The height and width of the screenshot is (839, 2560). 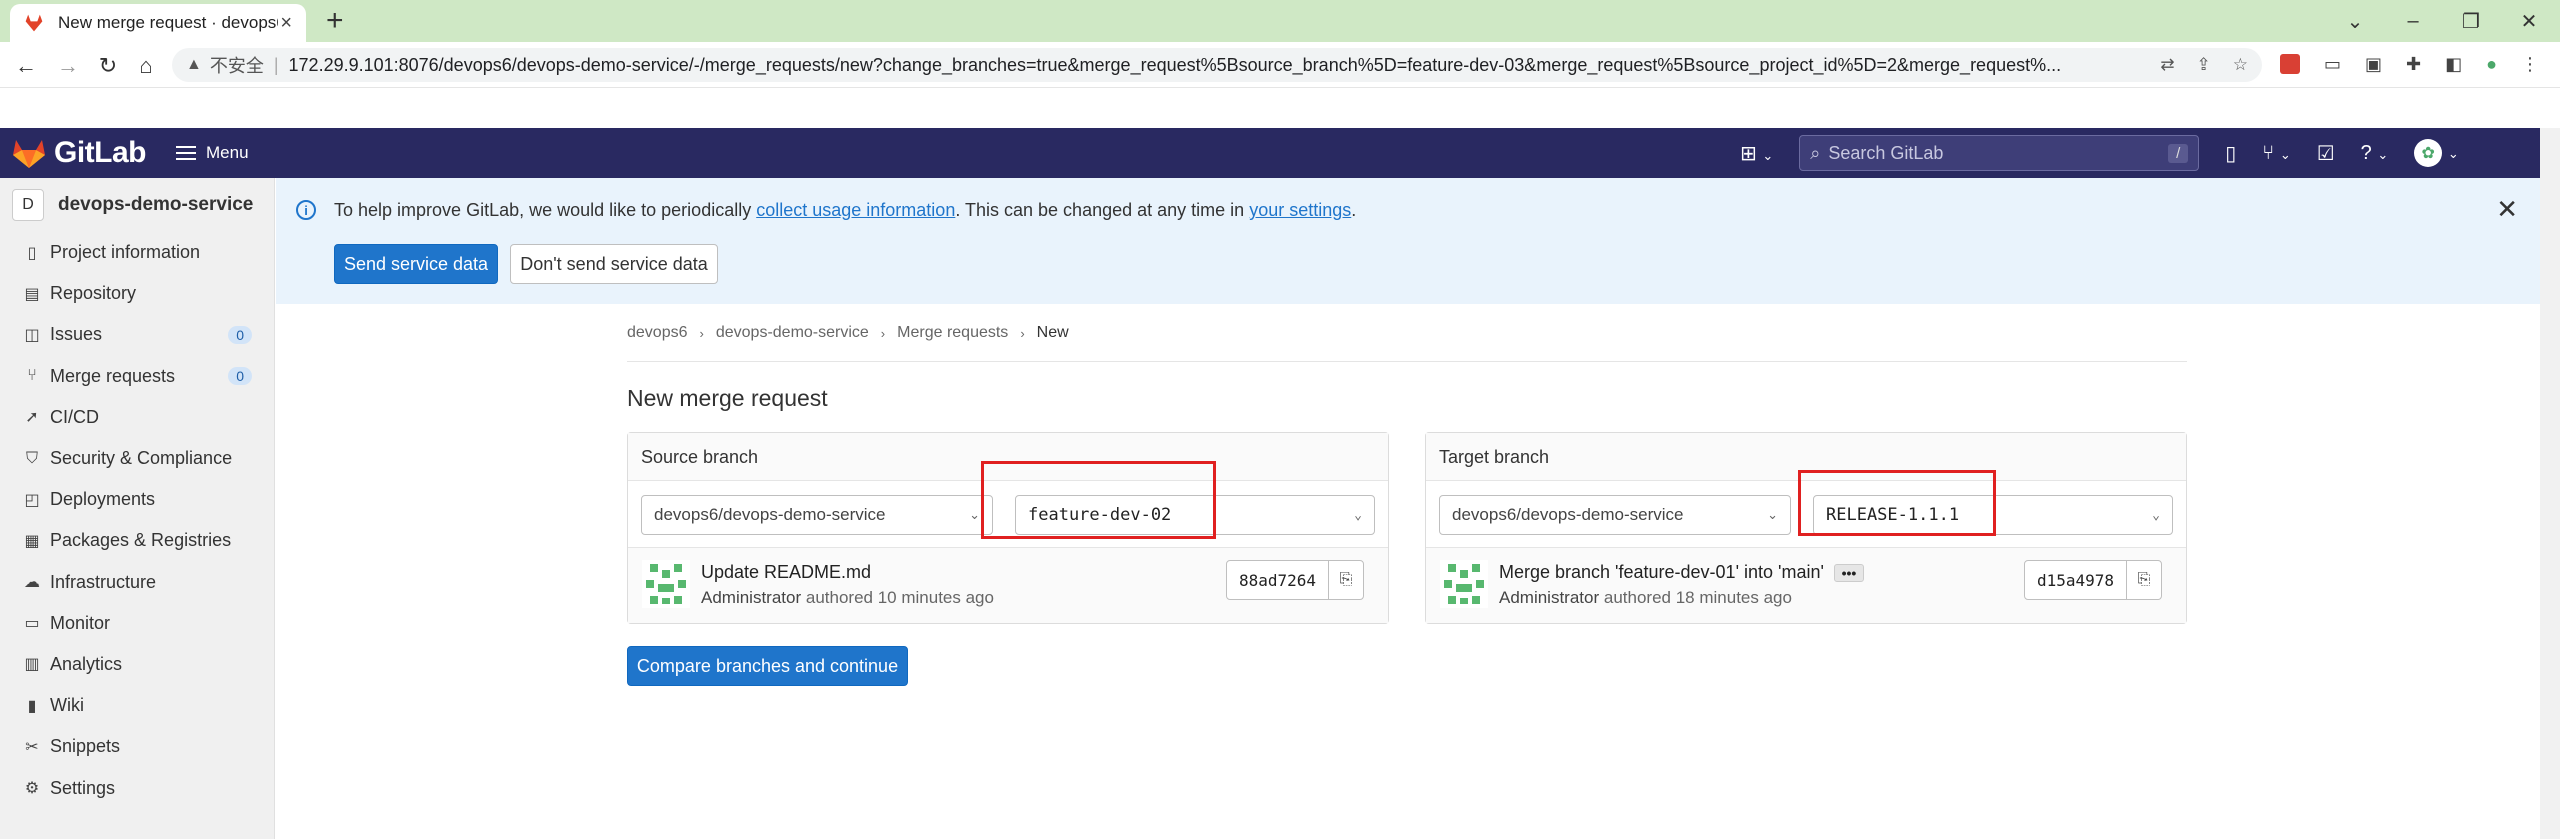 What do you see at coordinates (614, 264) in the screenshot?
I see `dont-send-service-data-button: Don't send service data` at bounding box center [614, 264].